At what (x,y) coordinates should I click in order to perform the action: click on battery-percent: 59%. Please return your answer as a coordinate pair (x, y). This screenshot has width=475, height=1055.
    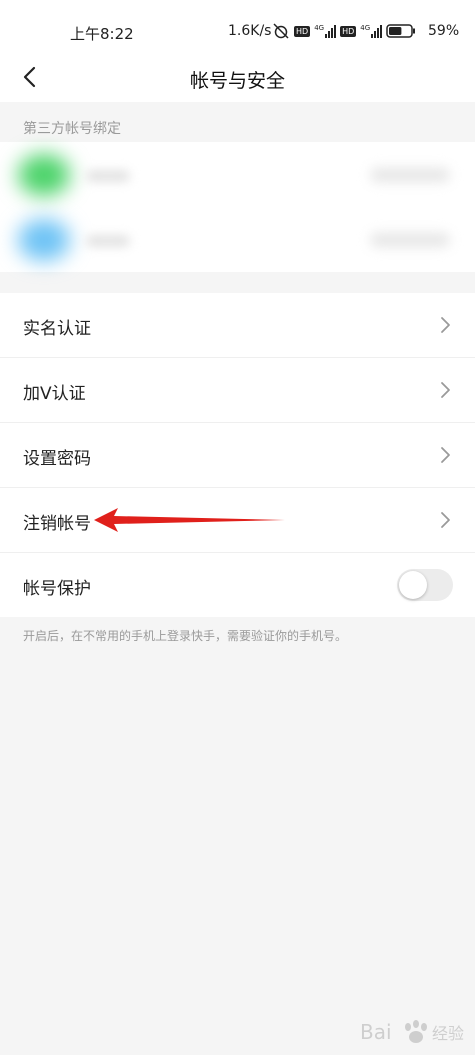
    Looking at the image, I should click on (444, 31).